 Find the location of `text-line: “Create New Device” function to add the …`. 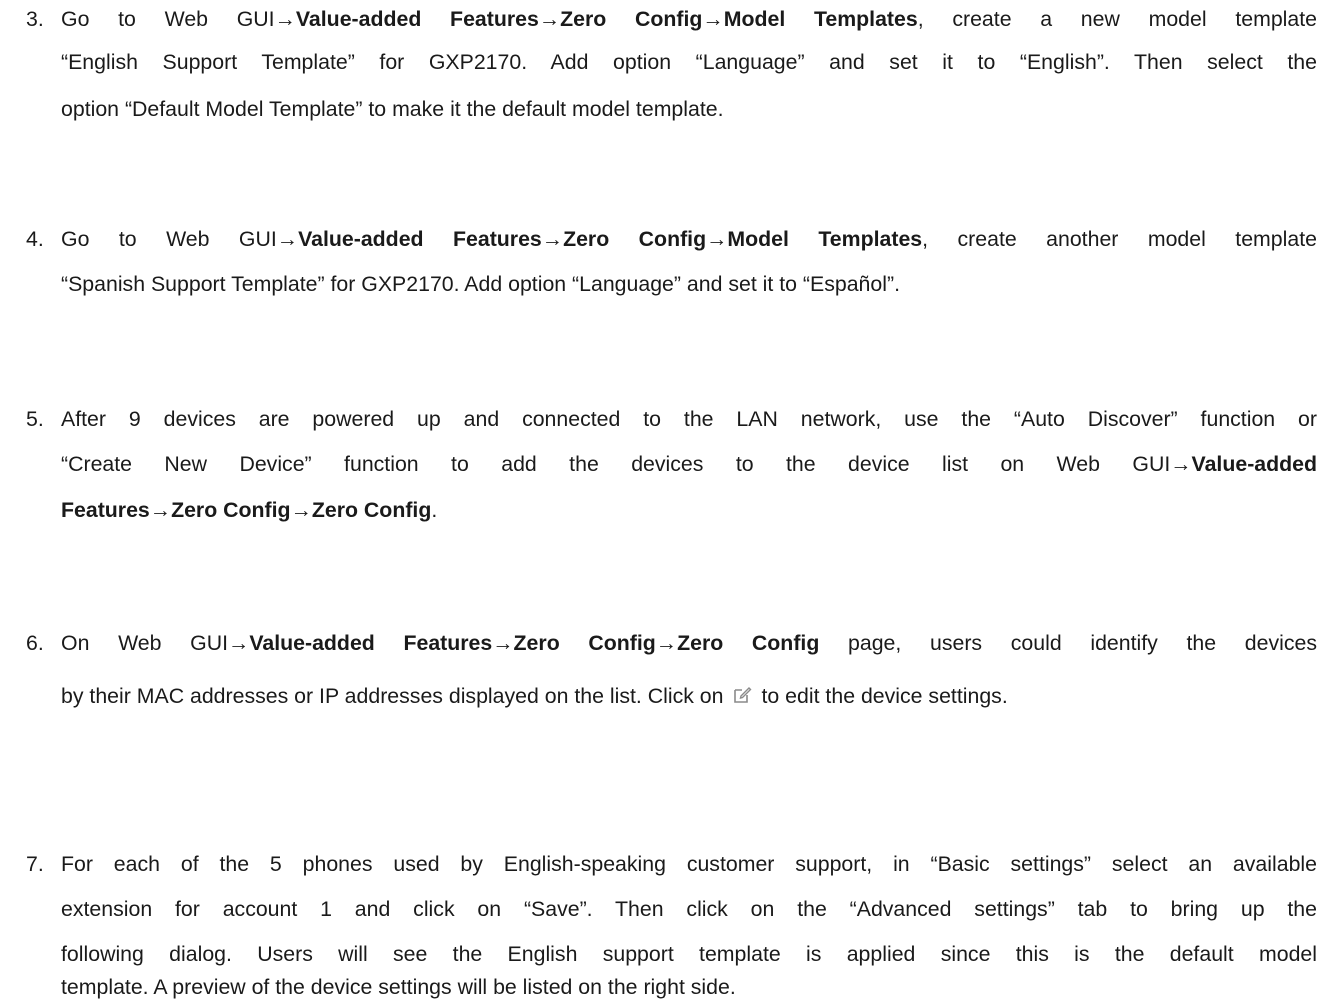

text-line: “Create New Device” function to add the … is located at coordinates (689, 464).